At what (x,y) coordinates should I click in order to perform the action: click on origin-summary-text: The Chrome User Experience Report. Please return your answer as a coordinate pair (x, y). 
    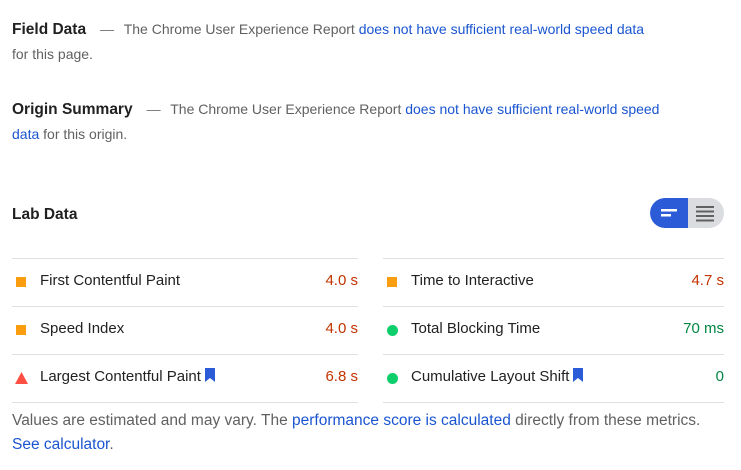
    Looking at the image, I should click on (286, 109).